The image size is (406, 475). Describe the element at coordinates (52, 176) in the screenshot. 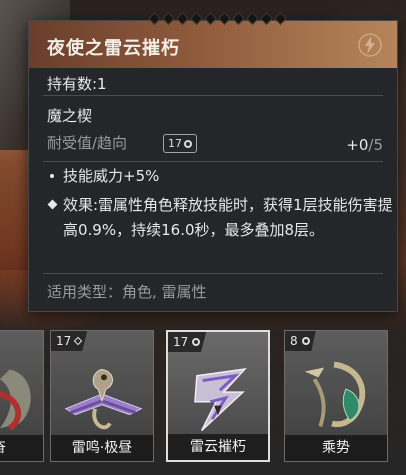

I see `bullet-dot-icon` at that location.